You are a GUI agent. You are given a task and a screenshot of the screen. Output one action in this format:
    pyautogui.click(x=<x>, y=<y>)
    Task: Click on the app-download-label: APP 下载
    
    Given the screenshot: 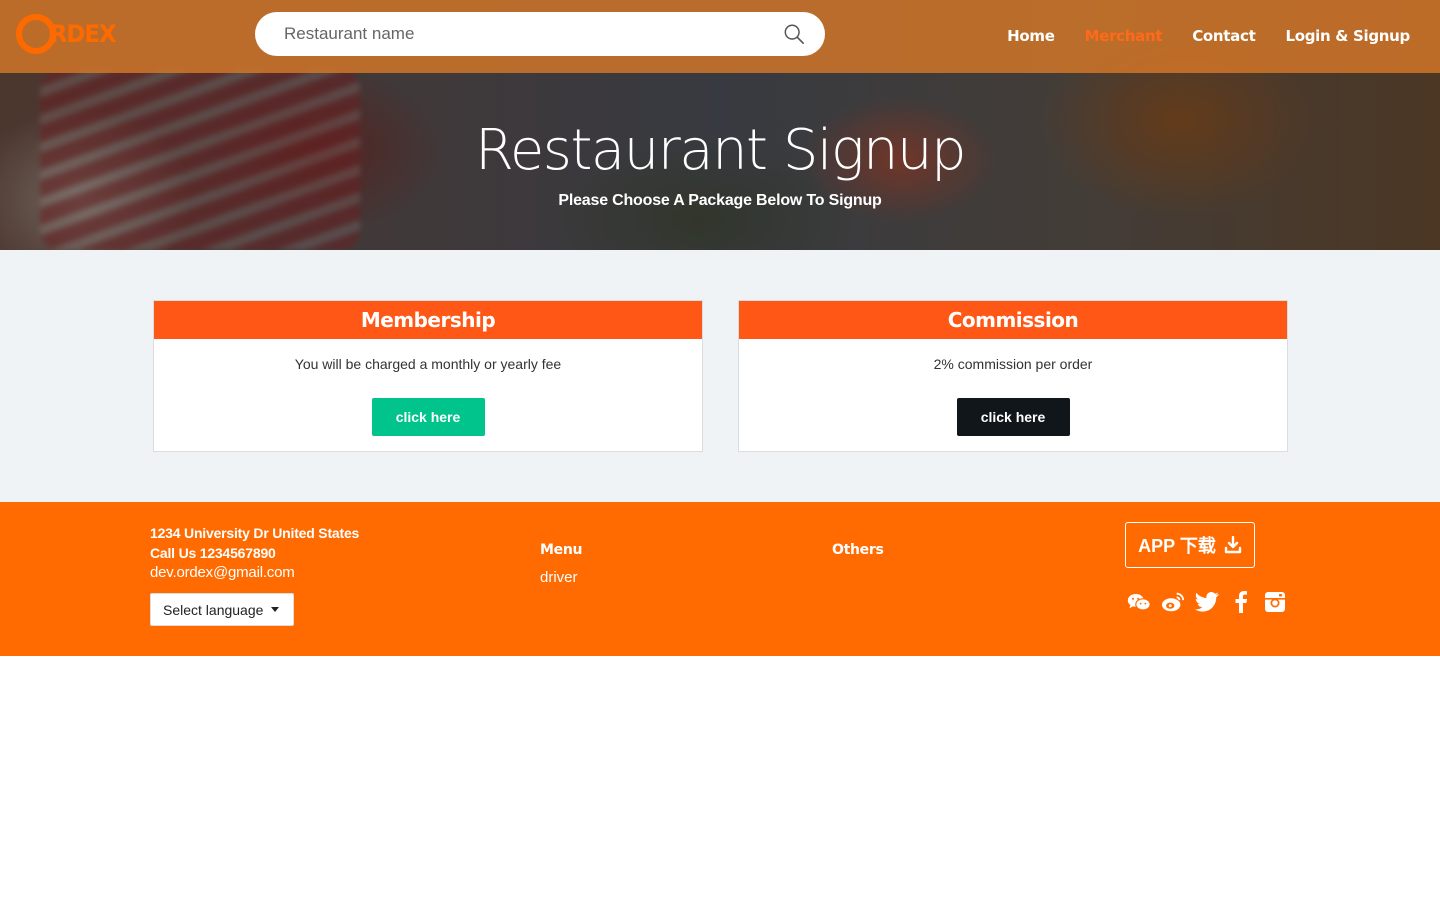 What is the action you would take?
    pyautogui.click(x=1177, y=546)
    